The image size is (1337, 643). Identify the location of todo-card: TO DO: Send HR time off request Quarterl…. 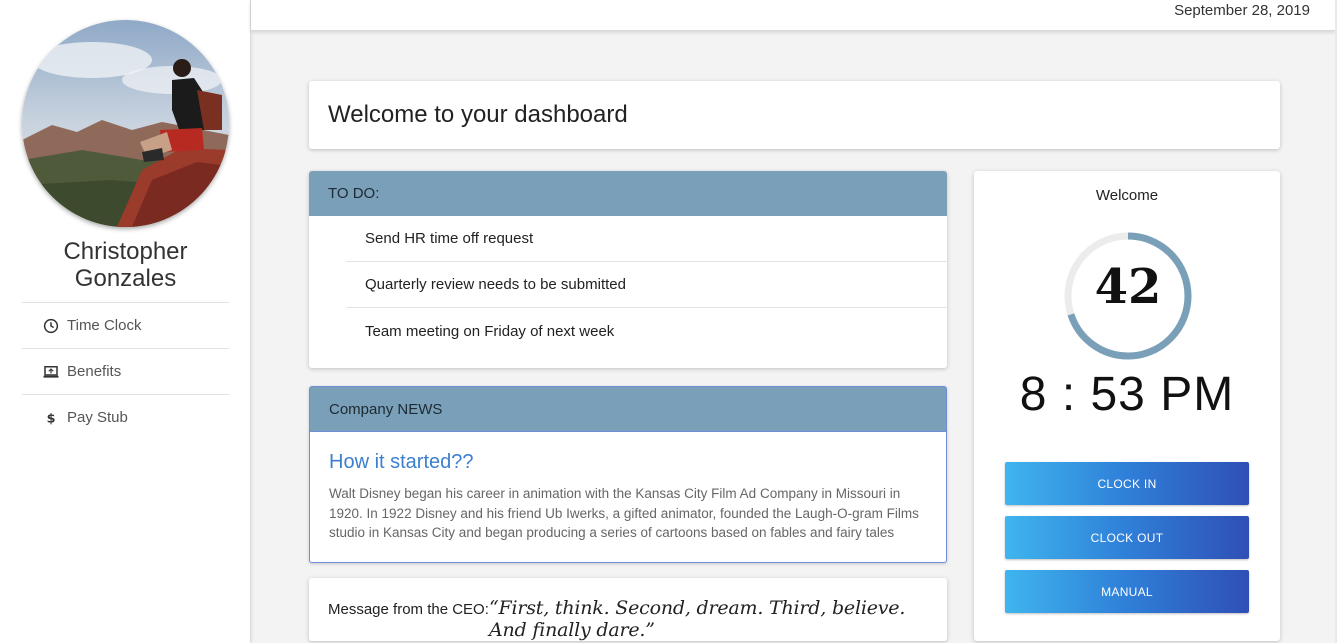
(628, 269).